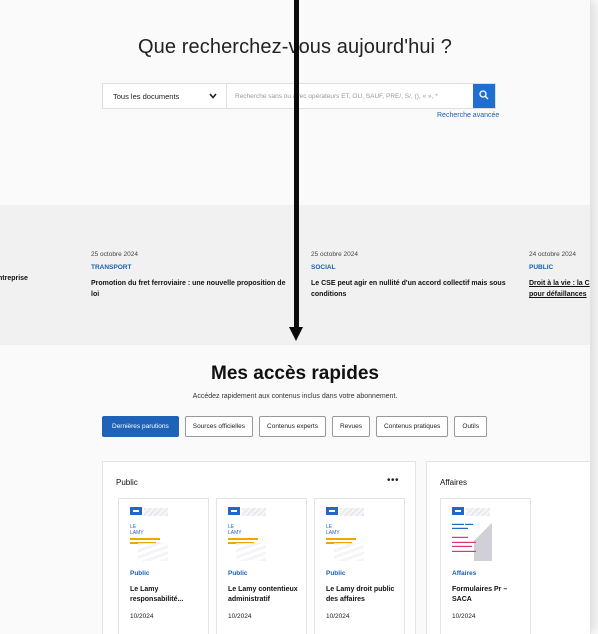 Image resolution: width=598 pixels, height=634 pixels. What do you see at coordinates (295, 373) in the screenshot?
I see `quick-access-title: Mes accès rapides` at bounding box center [295, 373].